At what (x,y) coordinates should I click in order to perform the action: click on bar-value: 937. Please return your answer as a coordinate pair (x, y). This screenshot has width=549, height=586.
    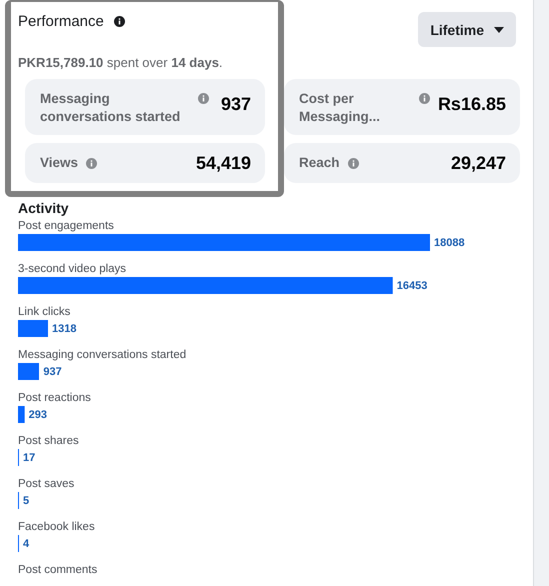
    Looking at the image, I should click on (52, 372).